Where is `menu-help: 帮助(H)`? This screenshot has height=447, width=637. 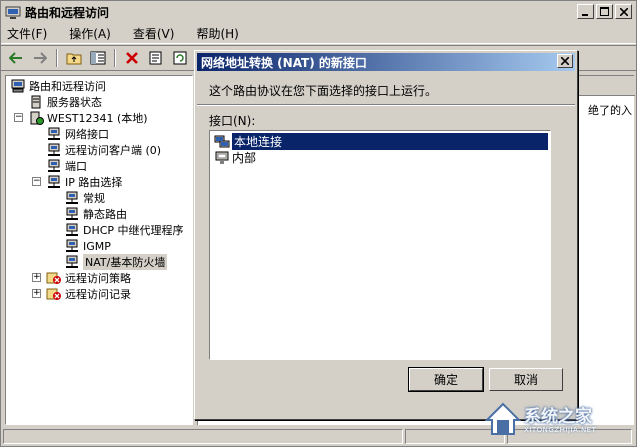 menu-help: 帮助(H) is located at coordinates (217, 33).